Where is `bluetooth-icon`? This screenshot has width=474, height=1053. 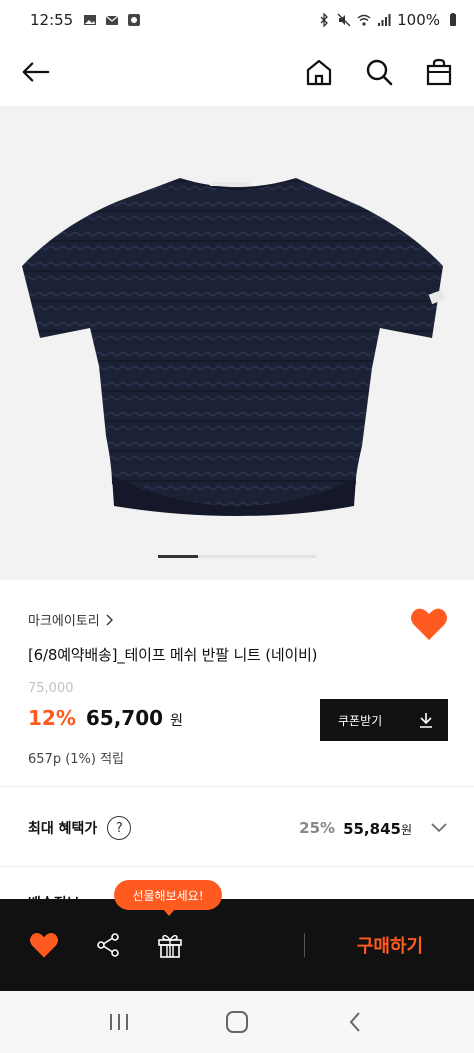
bluetooth-icon is located at coordinates (324, 20).